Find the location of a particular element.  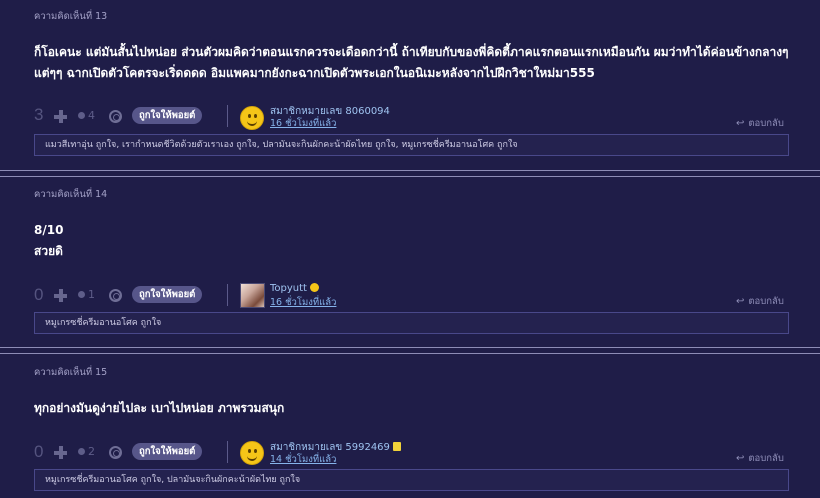

emotion-count: 2 is located at coordinates (91, 451).